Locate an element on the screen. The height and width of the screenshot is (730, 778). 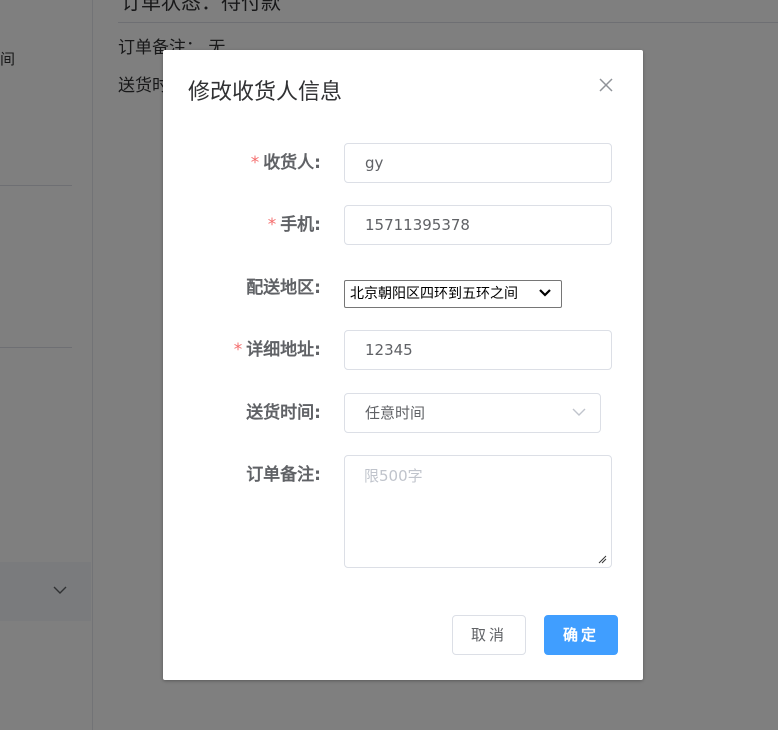
resize-grip-icon is located at coordinates (602, 559).